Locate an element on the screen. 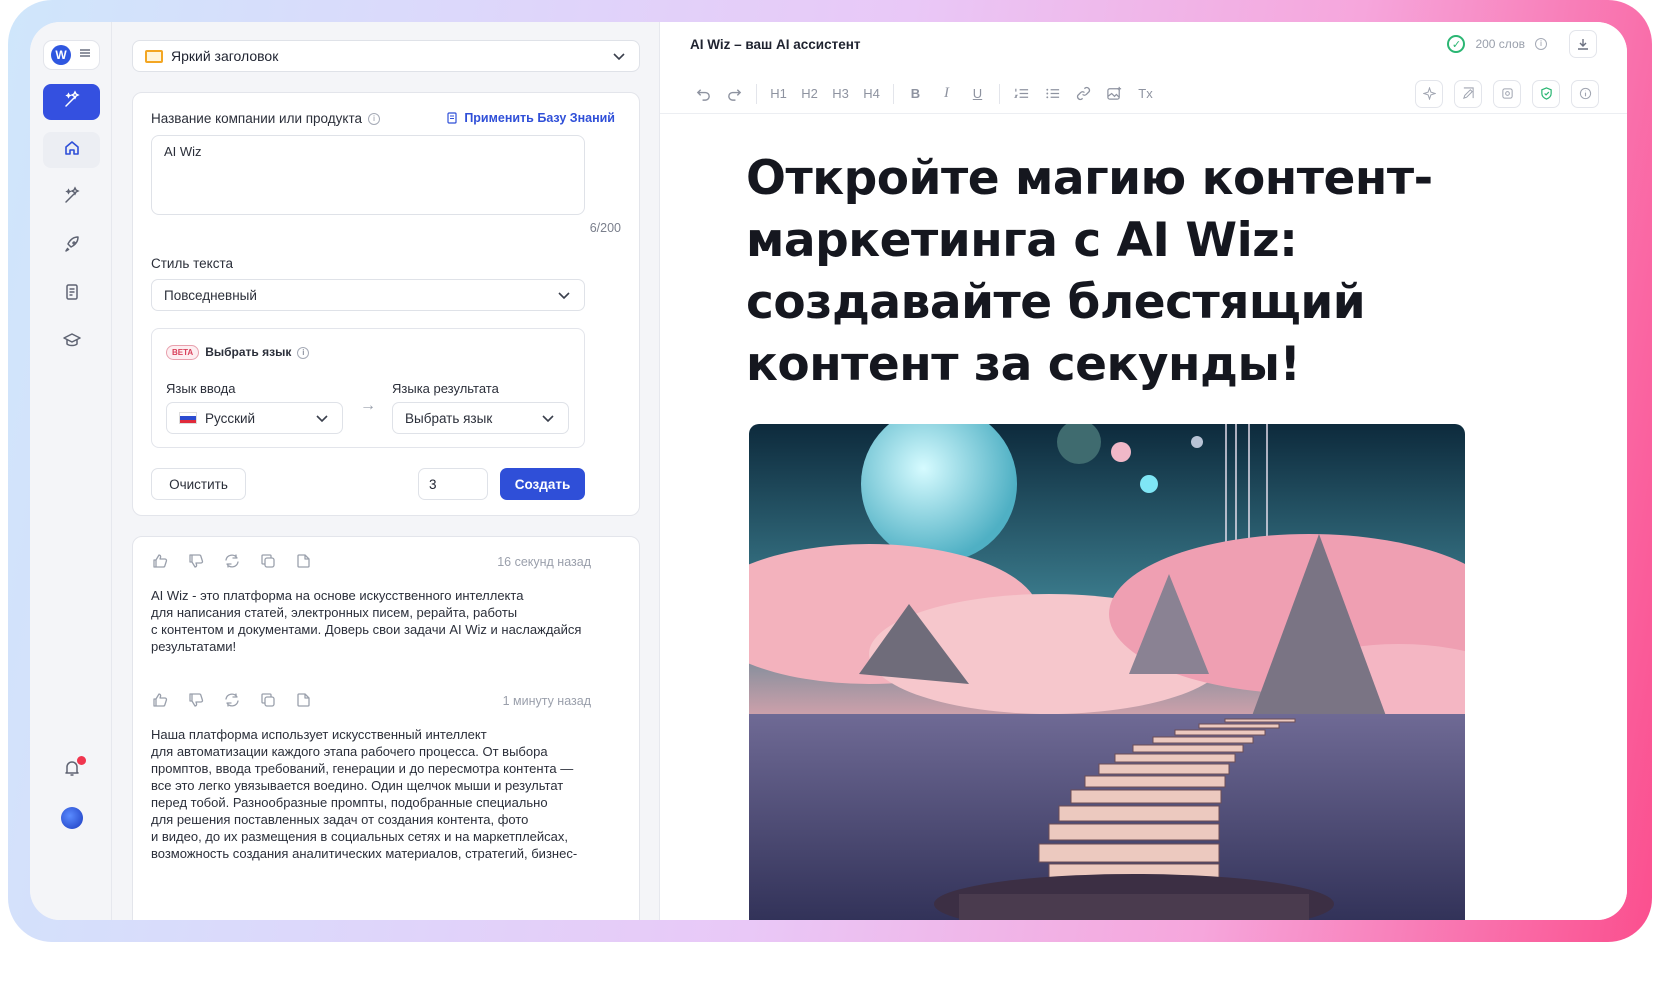  toolbar-divider is located at coordinates (756, 93).